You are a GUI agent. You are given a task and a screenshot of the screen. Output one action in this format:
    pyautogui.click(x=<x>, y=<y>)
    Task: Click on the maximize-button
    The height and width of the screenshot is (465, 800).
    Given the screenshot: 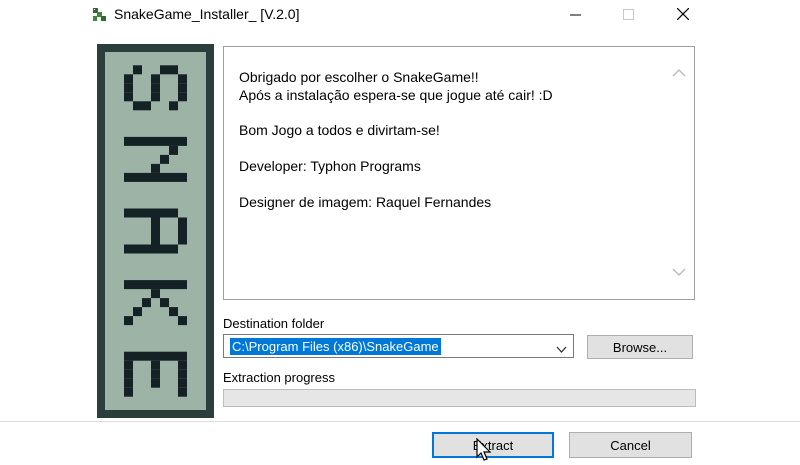 What is the action you would take?
    pyautogui.click(x=628, y=15)
    